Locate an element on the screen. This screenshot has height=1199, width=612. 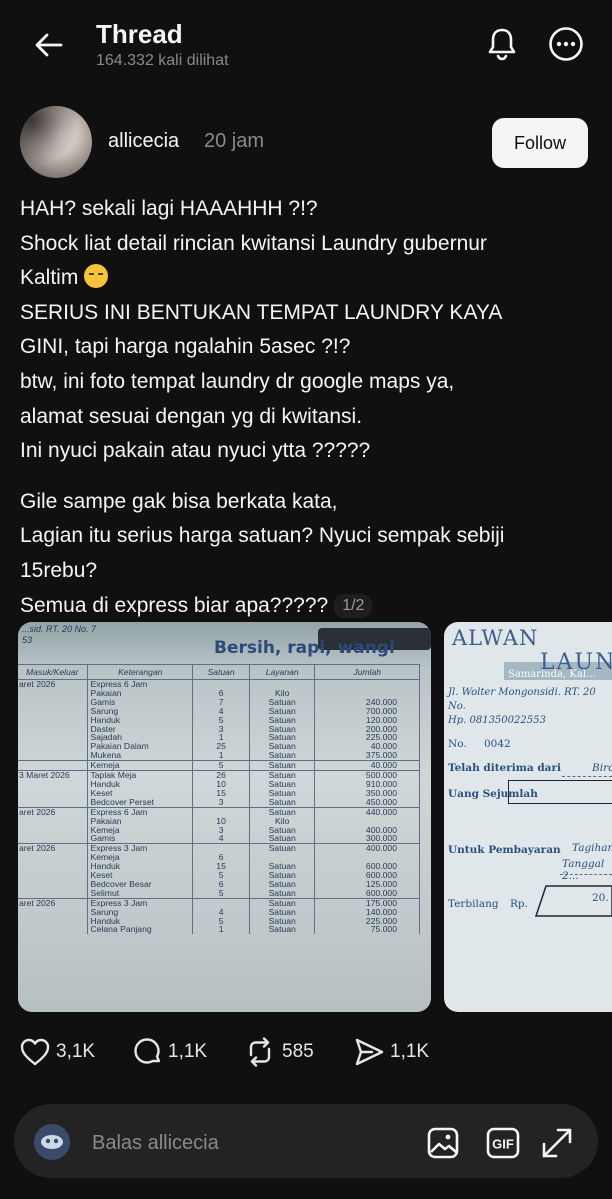
invoice-col-header: Satuan is located at coordinates (221, 672).